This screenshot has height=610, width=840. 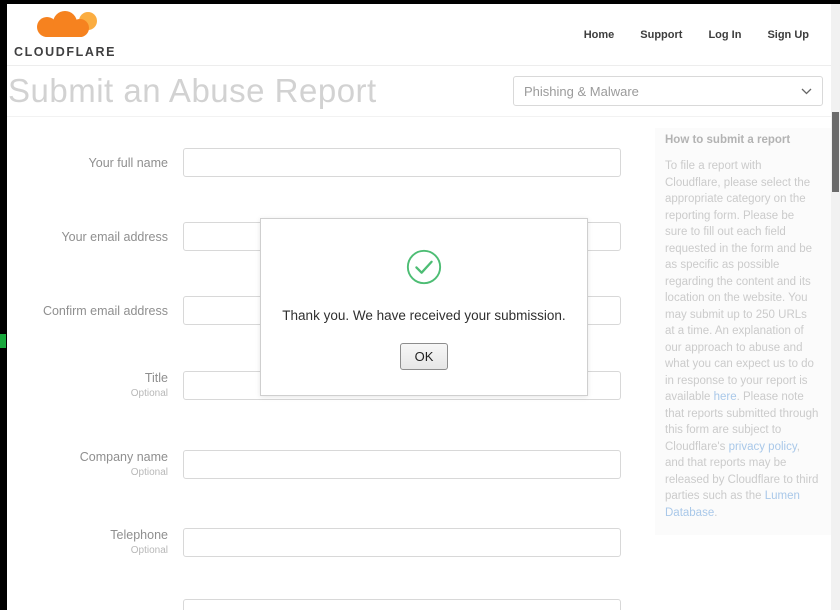 I want to click on site-header: CLOUDFLARE Home Support Log In Sign Up, so click(x=419, y=35).